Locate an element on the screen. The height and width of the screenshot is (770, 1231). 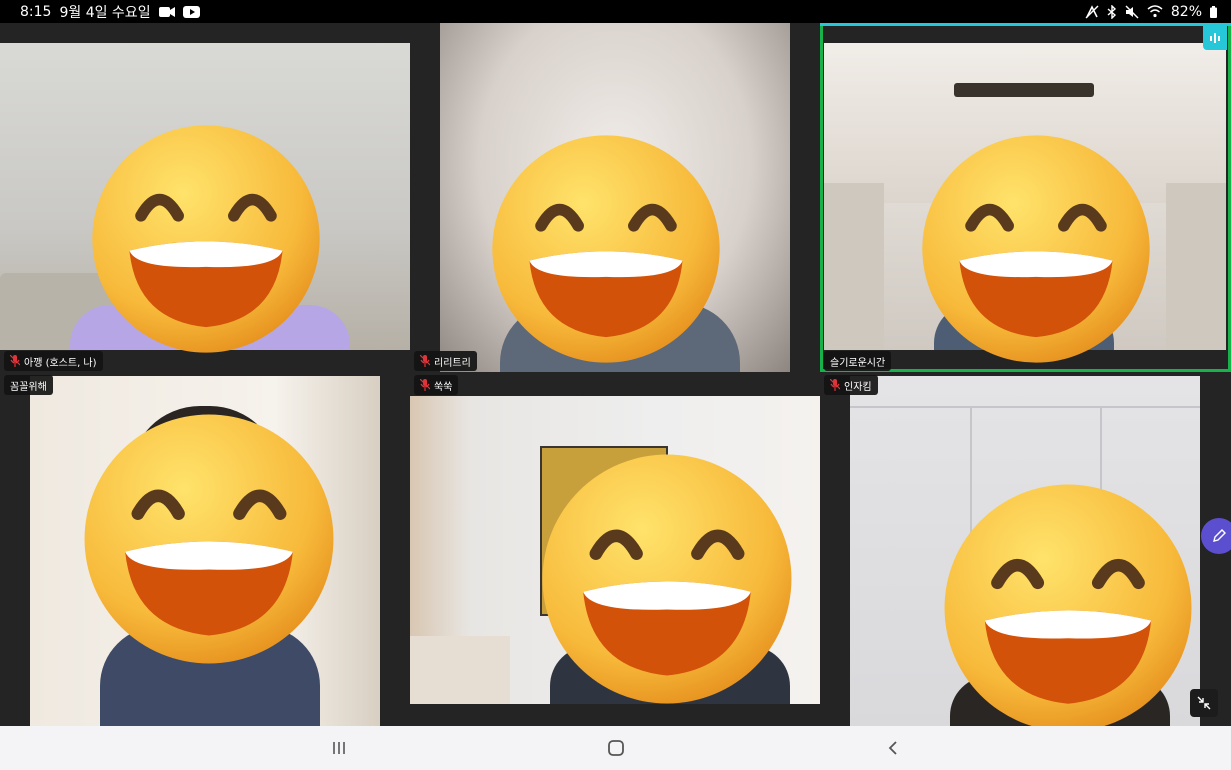
participant-nameplate: 꼼꼴위해 is located at coordinates (28, 385).